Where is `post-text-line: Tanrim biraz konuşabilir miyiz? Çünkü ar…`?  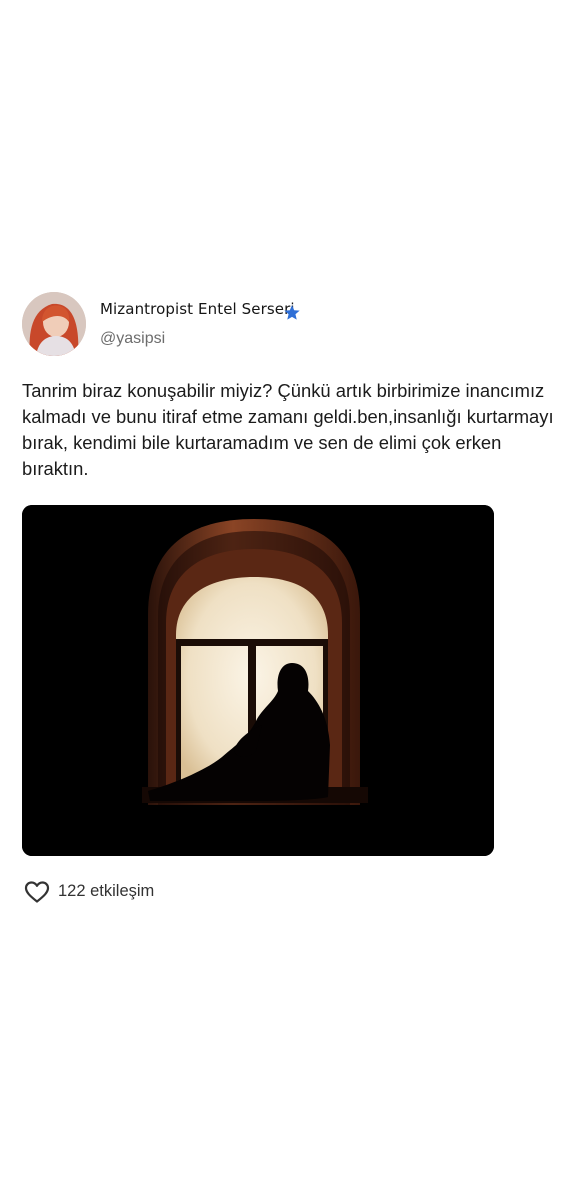
post-text-line: Tanrim biraz konuşabilir miyiz? Çünkü ar… is located at coordinates (283, 390).